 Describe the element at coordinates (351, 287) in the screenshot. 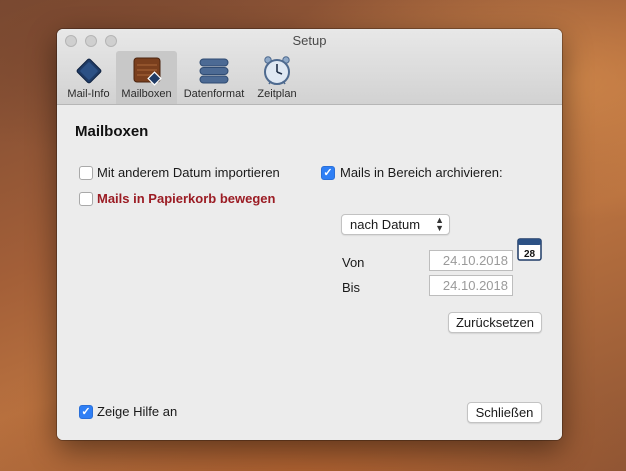

I see `to-label: Bis` at that location.